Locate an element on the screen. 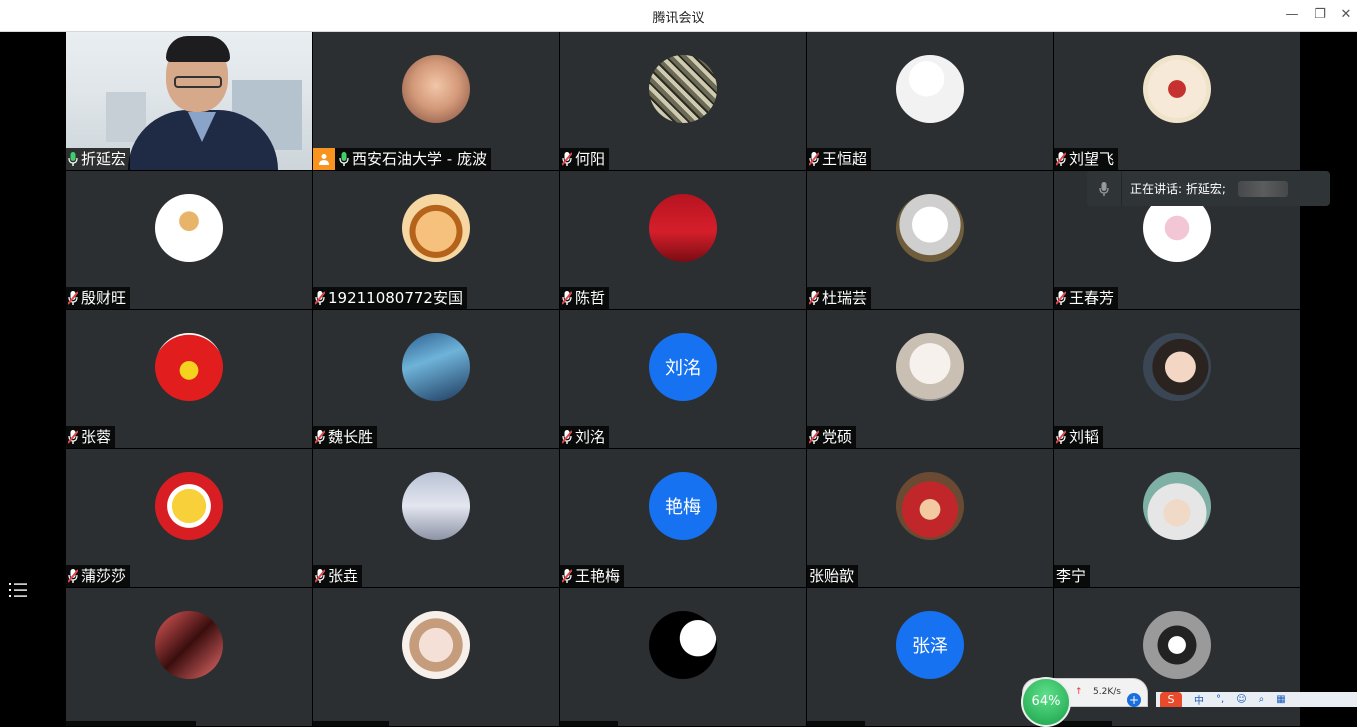 The image size is (1357, 727). participant-tile: 党硕 is located at coordinates (930, 379).